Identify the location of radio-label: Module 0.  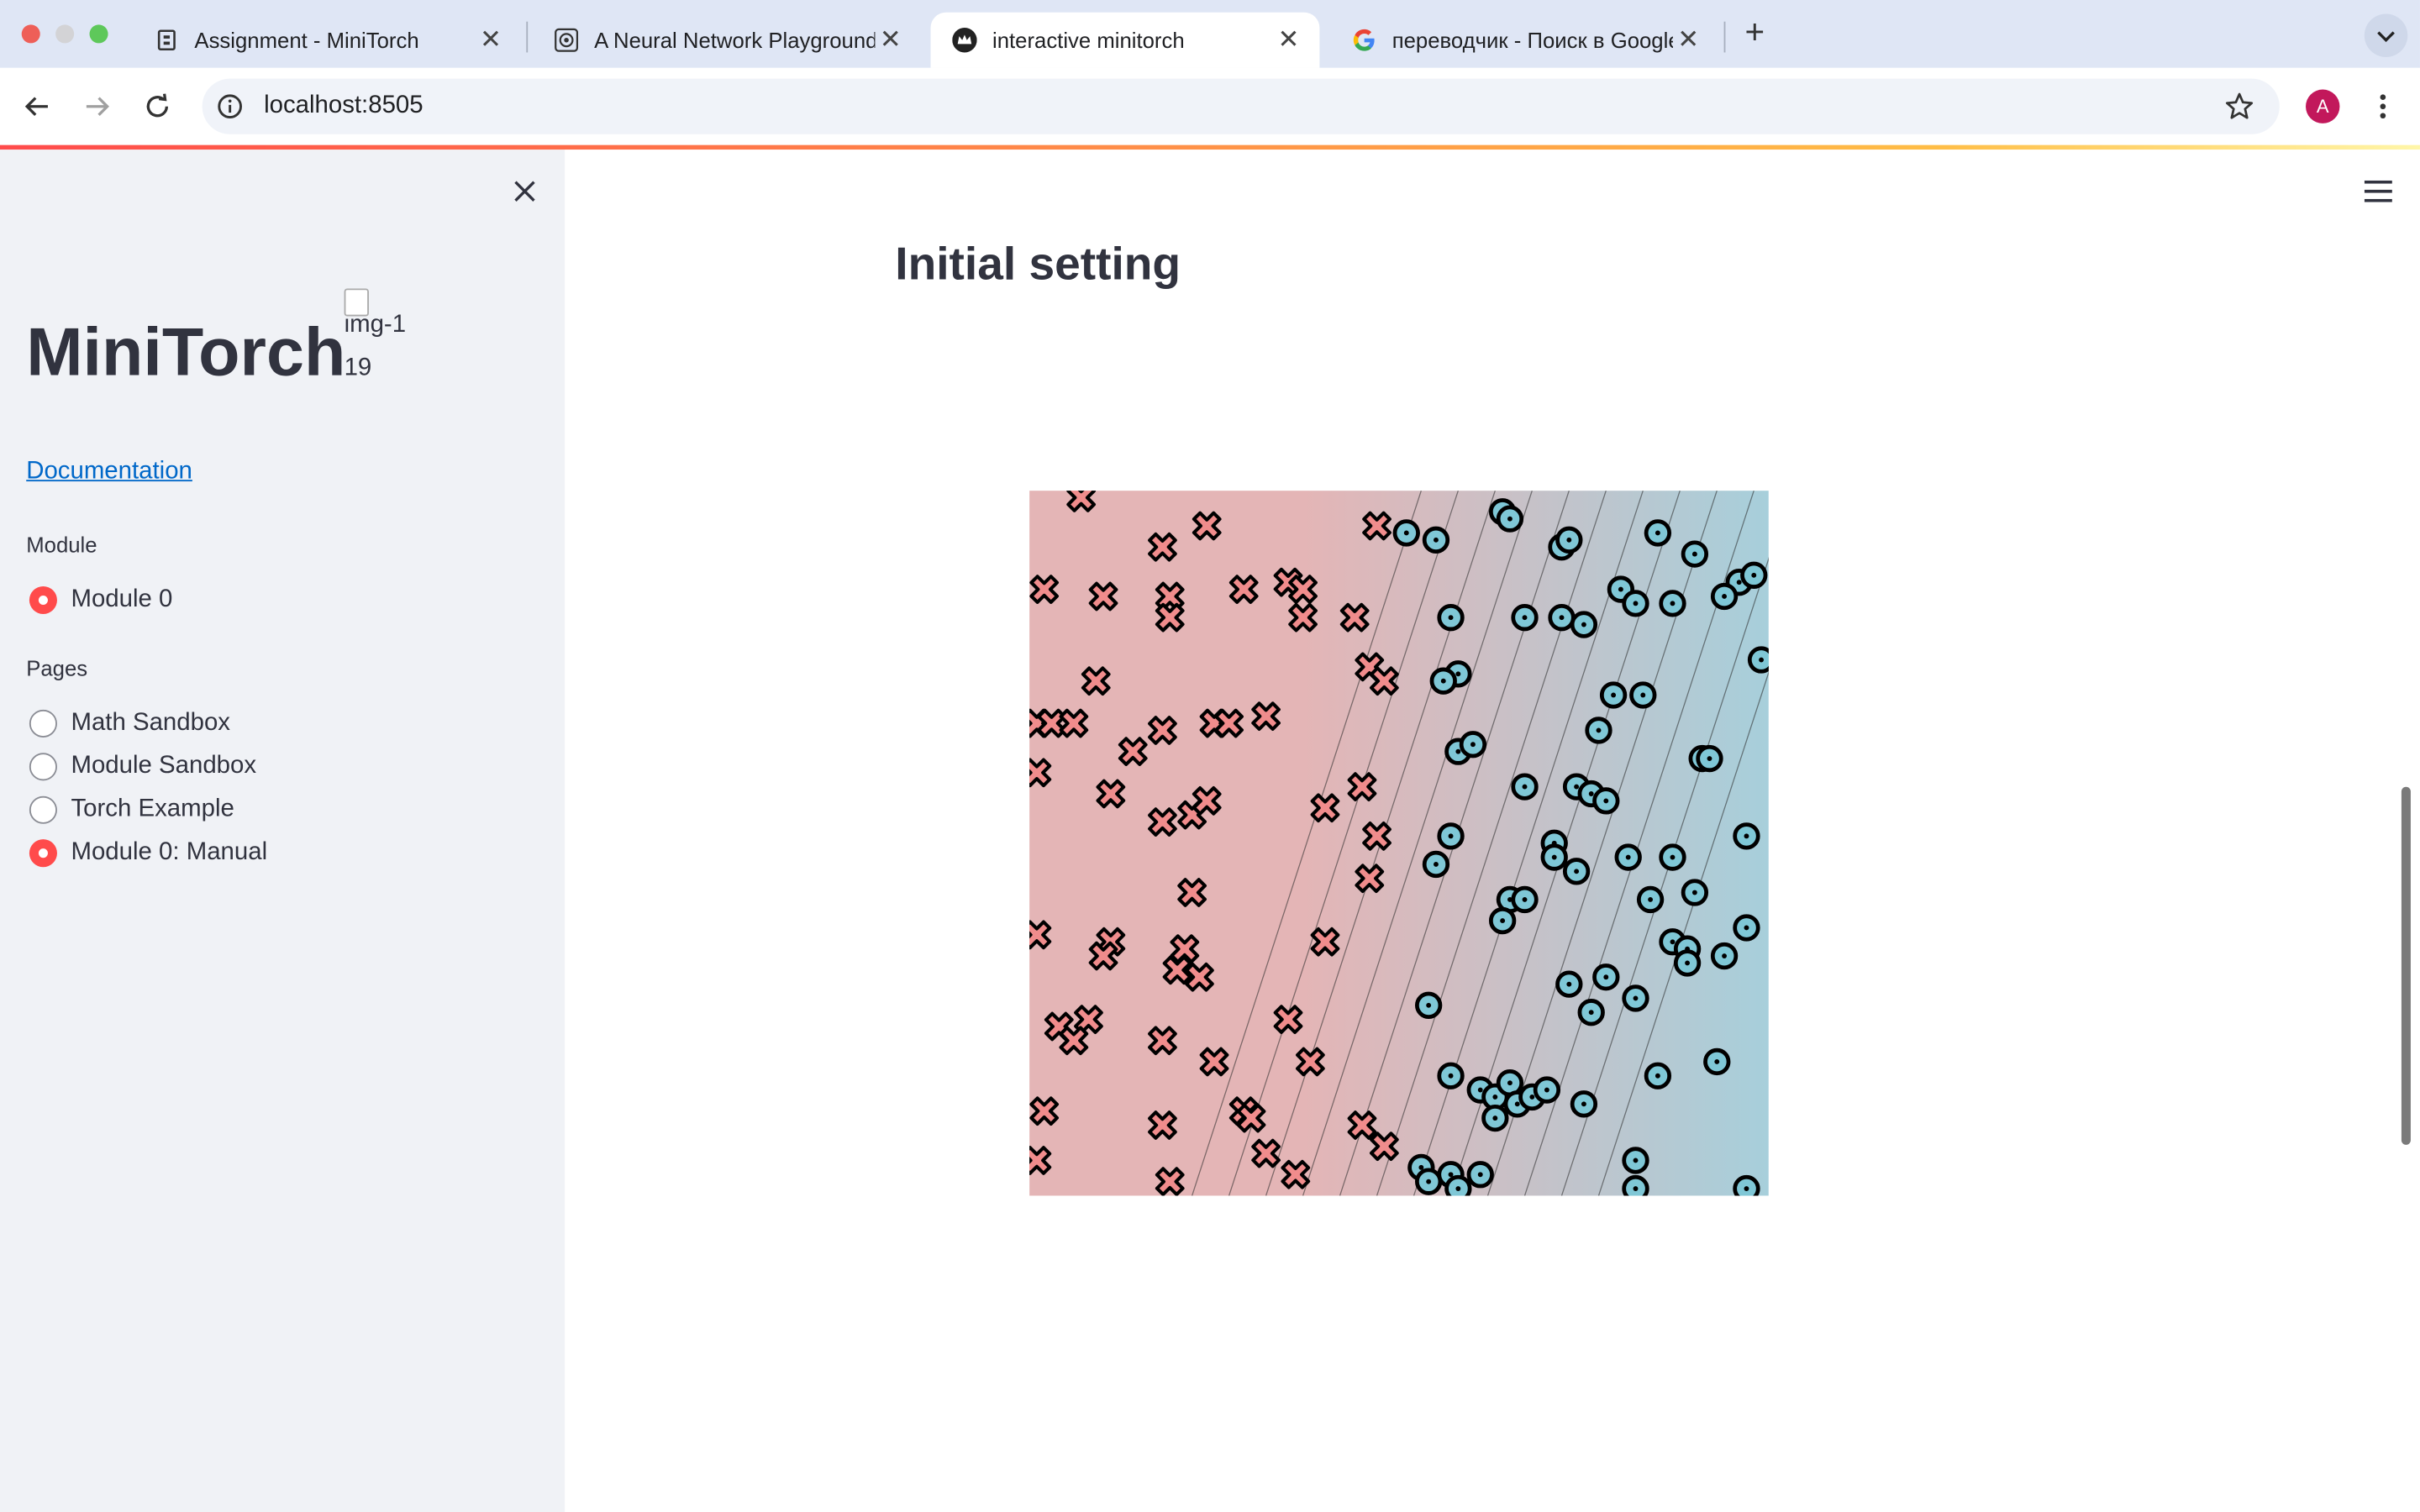
(122, 599).